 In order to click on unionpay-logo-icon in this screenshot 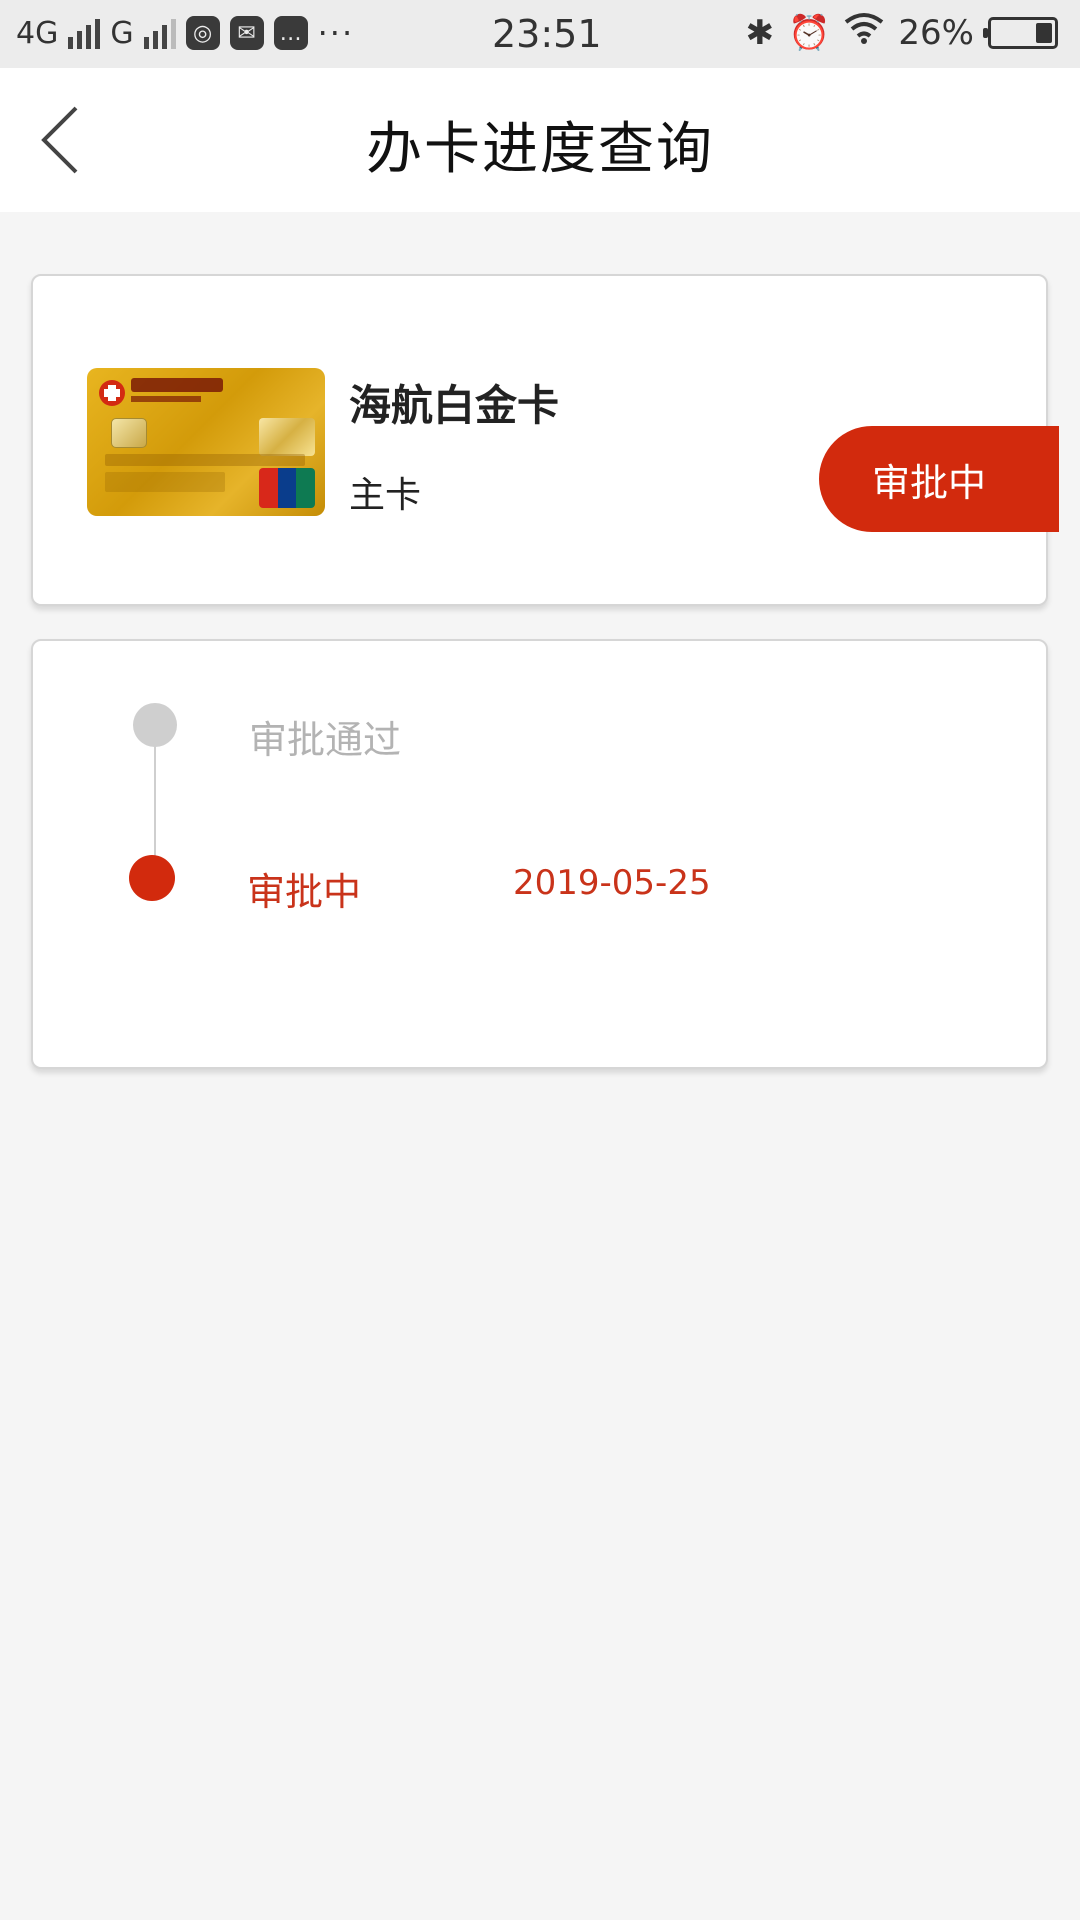, I will do `click(287, 488)`.